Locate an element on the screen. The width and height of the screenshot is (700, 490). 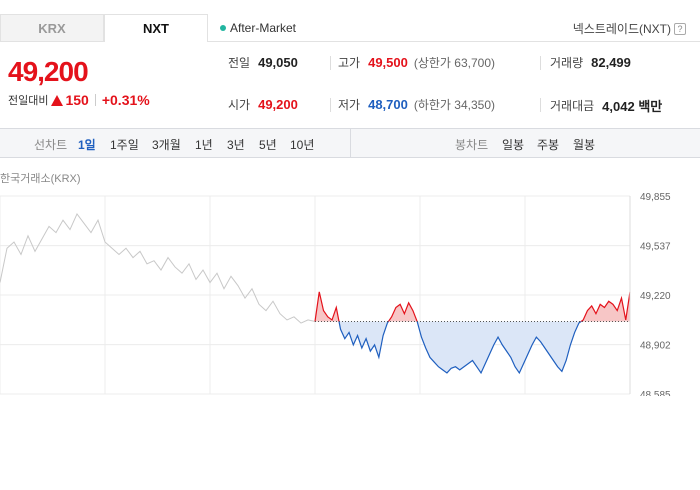
help-icon: ? is located at coordinates (680, 28).